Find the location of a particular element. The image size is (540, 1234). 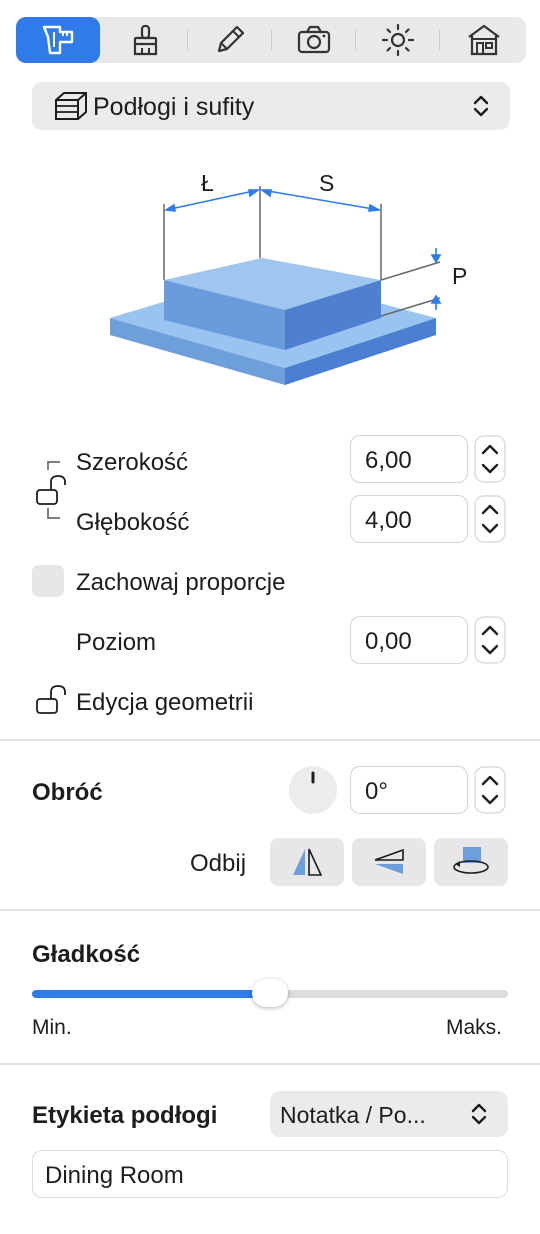

level-field: 0,00 is located at coordinates (409, 640).